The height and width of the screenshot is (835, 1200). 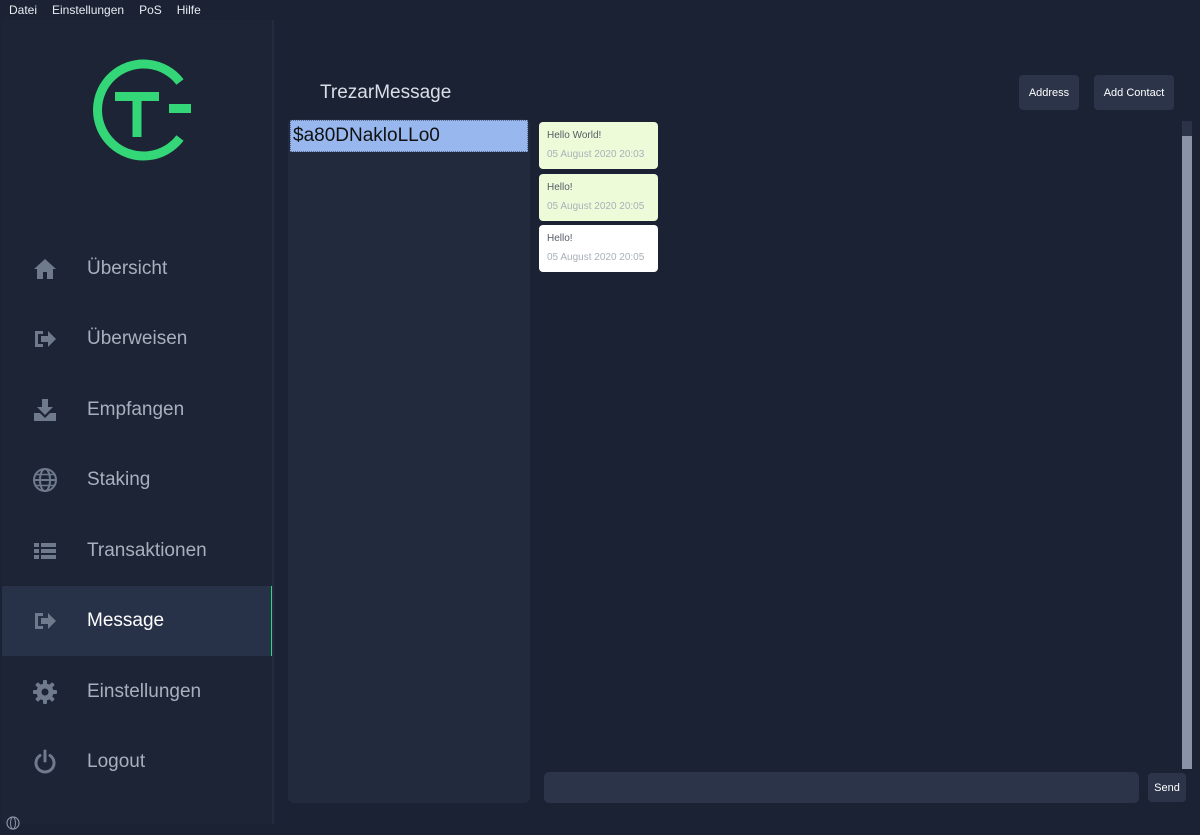 I want to click on sidebar-item-ueberweisen: Überweisen, so click(x=137, y=339).